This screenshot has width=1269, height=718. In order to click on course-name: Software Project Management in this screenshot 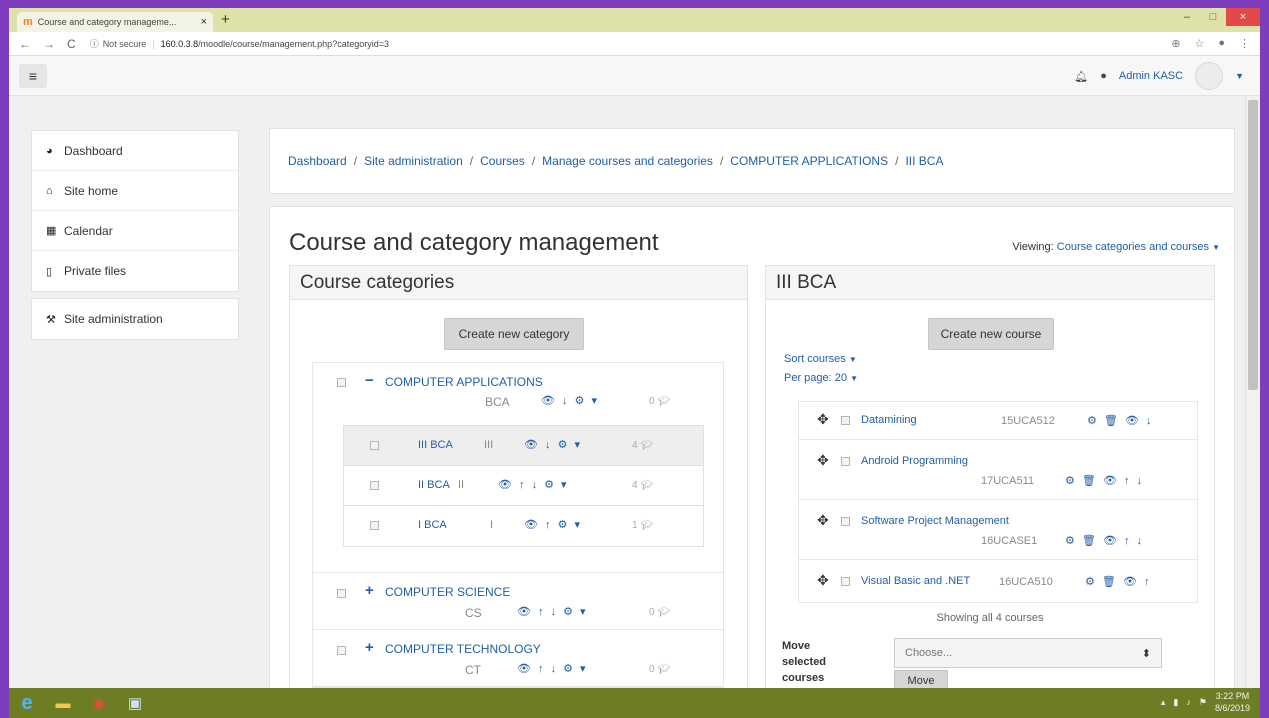, I will do `click(935, 521)`.